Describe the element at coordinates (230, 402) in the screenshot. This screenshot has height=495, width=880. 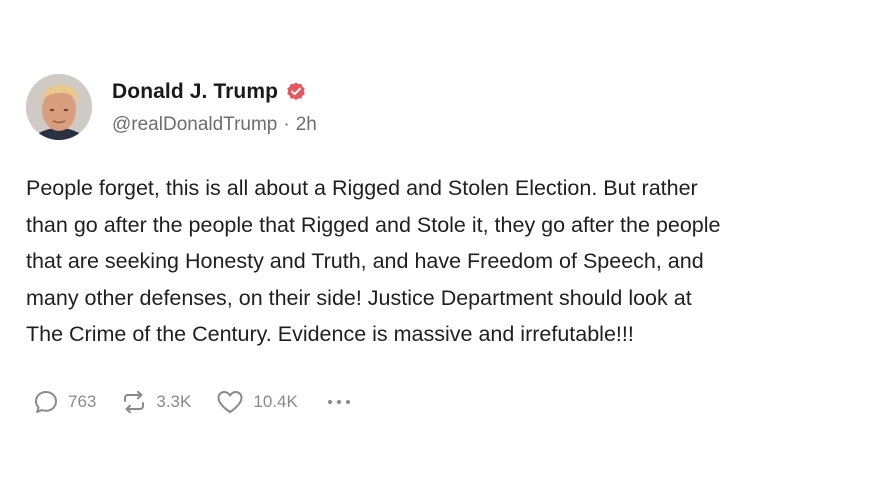
I see `heart-icon` at that location.